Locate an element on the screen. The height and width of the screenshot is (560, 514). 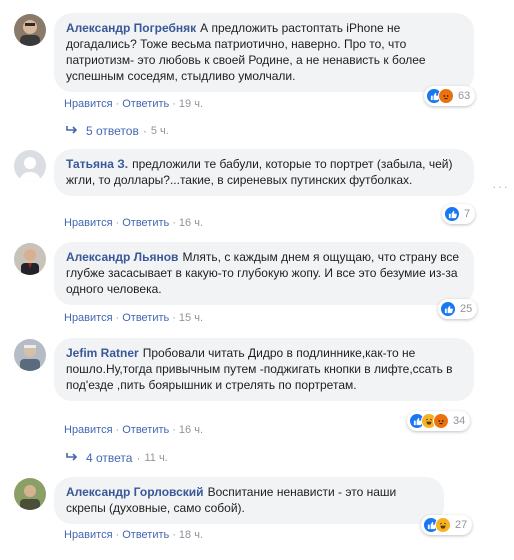
comment-time: 18 ч. is located at coordinates (191, 535).